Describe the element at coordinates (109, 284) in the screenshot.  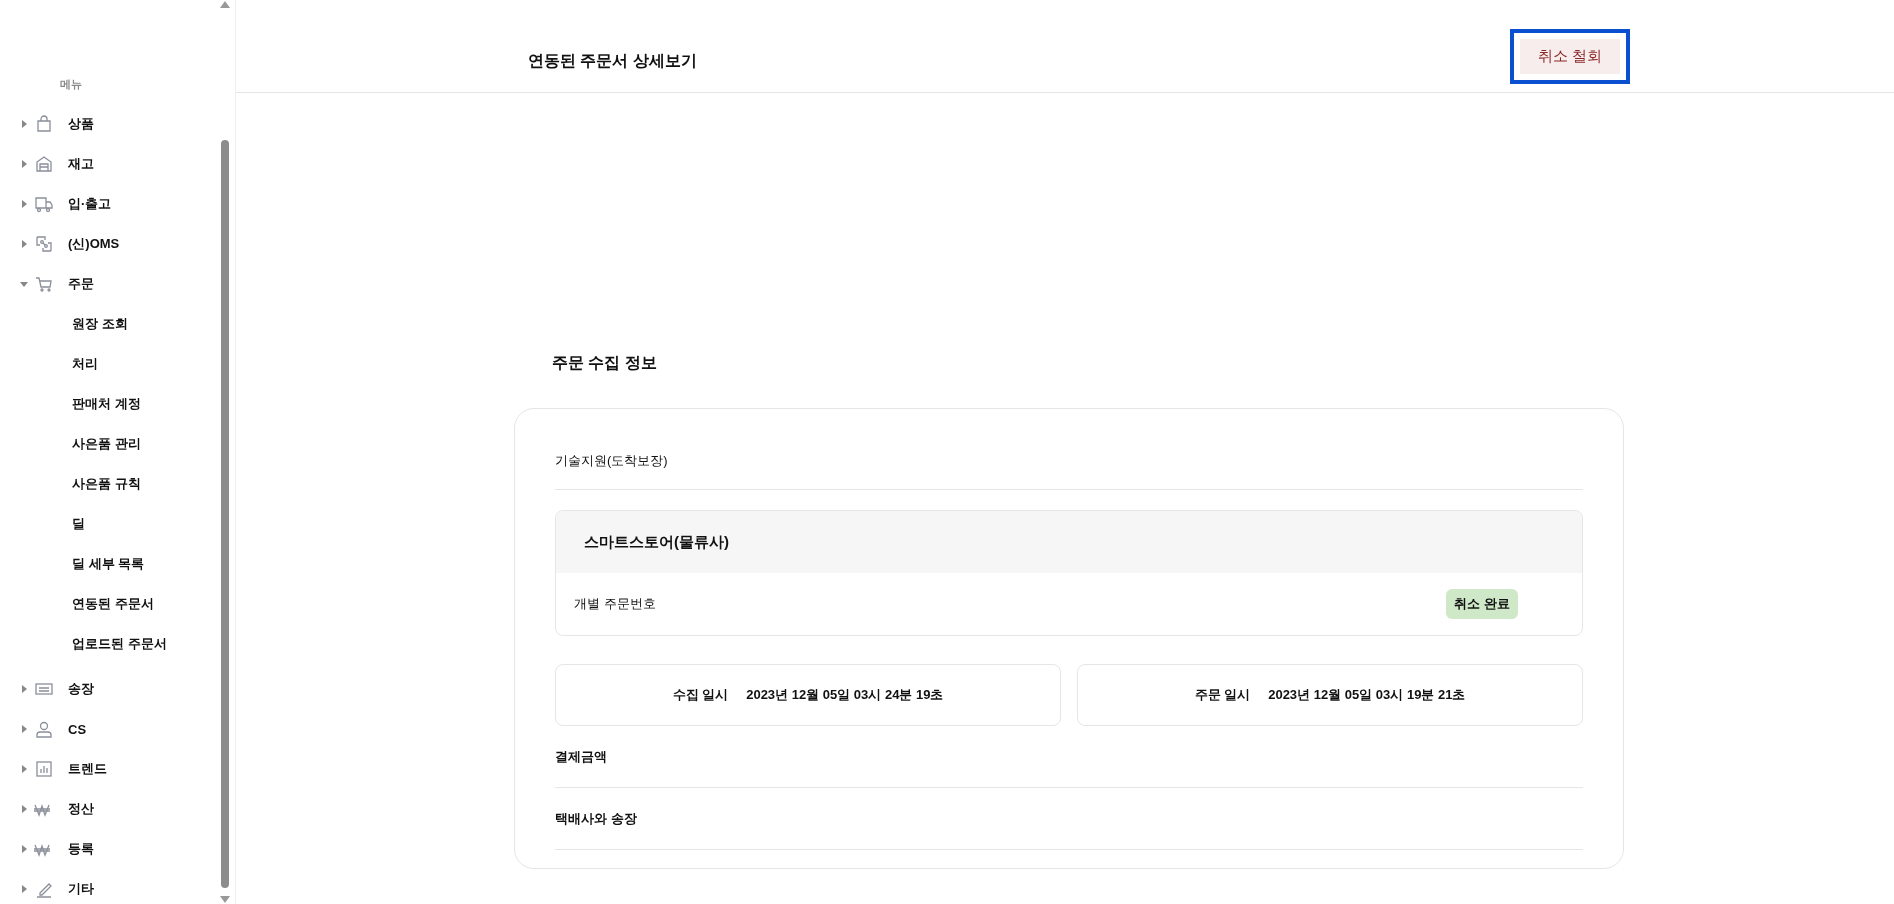
I see `sidebar-item: 주문` at that location.